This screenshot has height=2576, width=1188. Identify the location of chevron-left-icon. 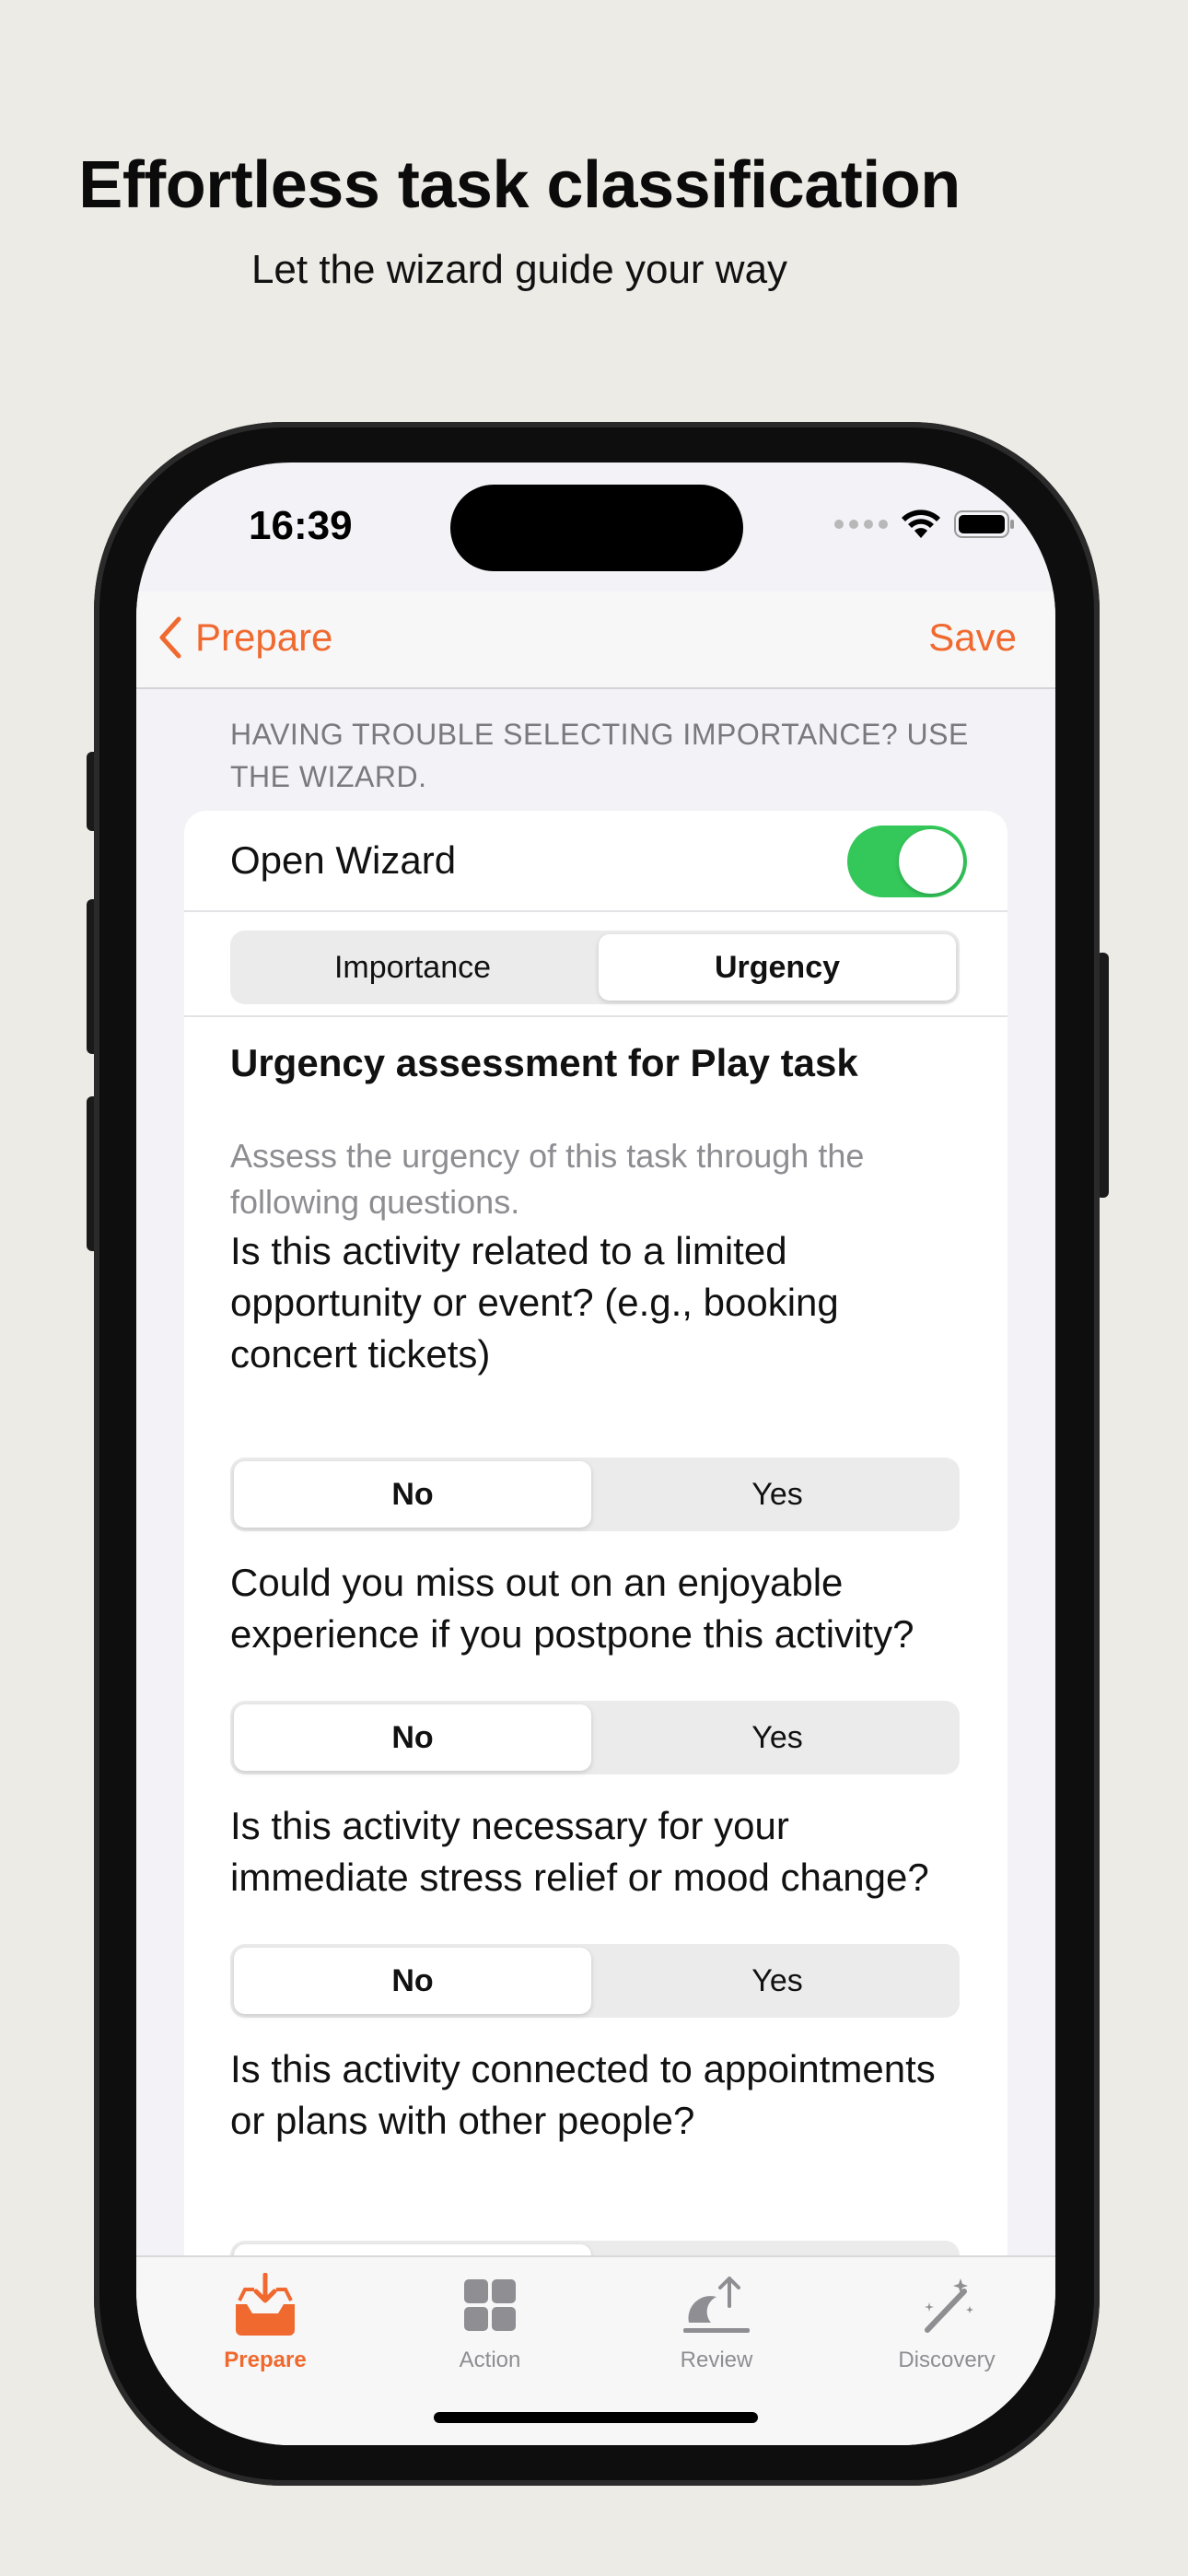
(170, 637).